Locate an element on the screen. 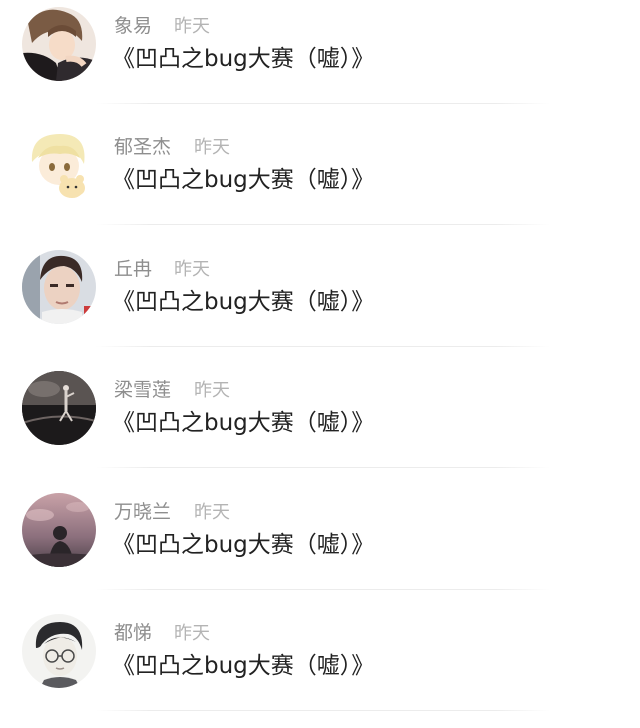 The height and width of the screenshot is (728, 640). selfie-boy-avatar-icon is located at coordinates (59, 287).